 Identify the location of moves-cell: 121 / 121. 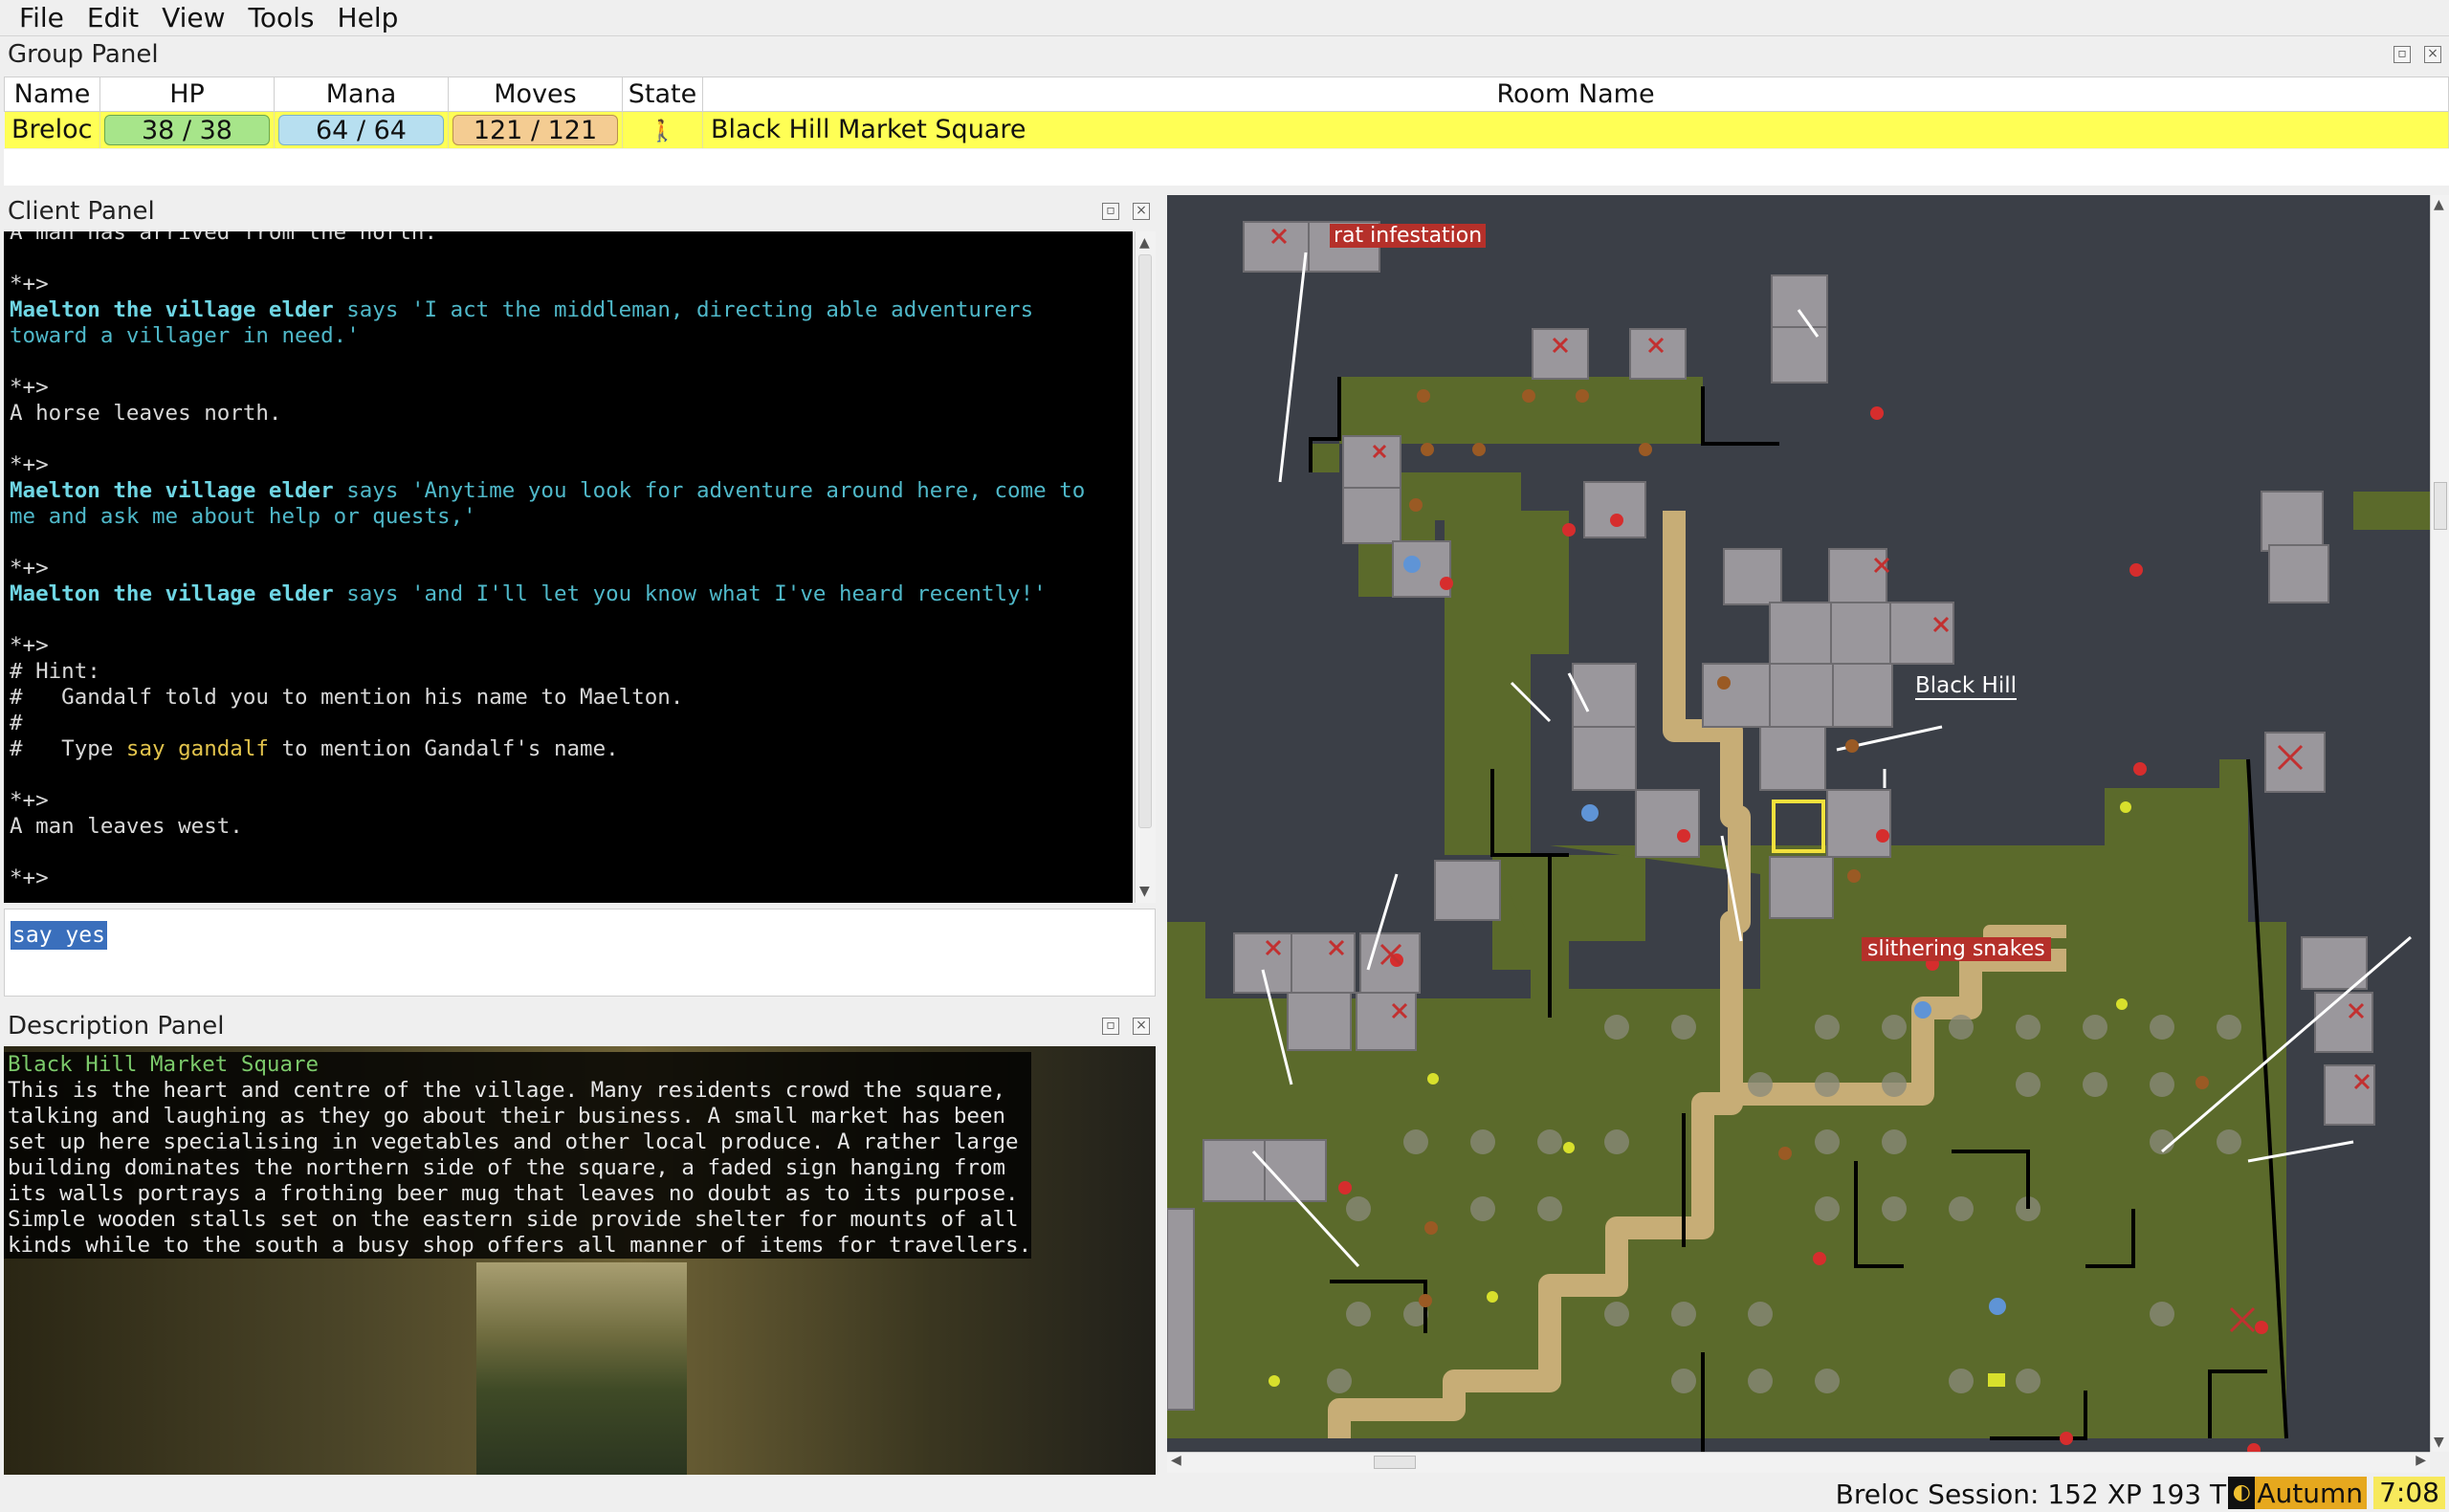
(535, 129).